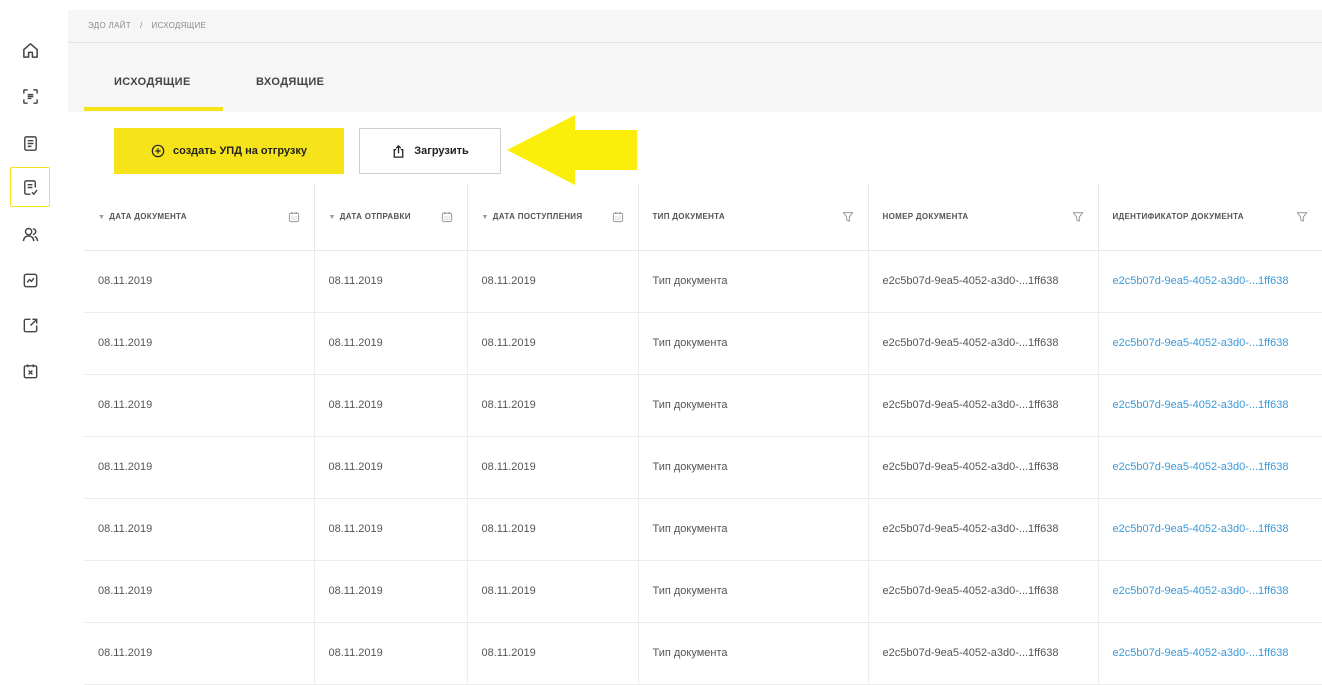  I want to click on sidebar-item-reports, so click(30, 280).